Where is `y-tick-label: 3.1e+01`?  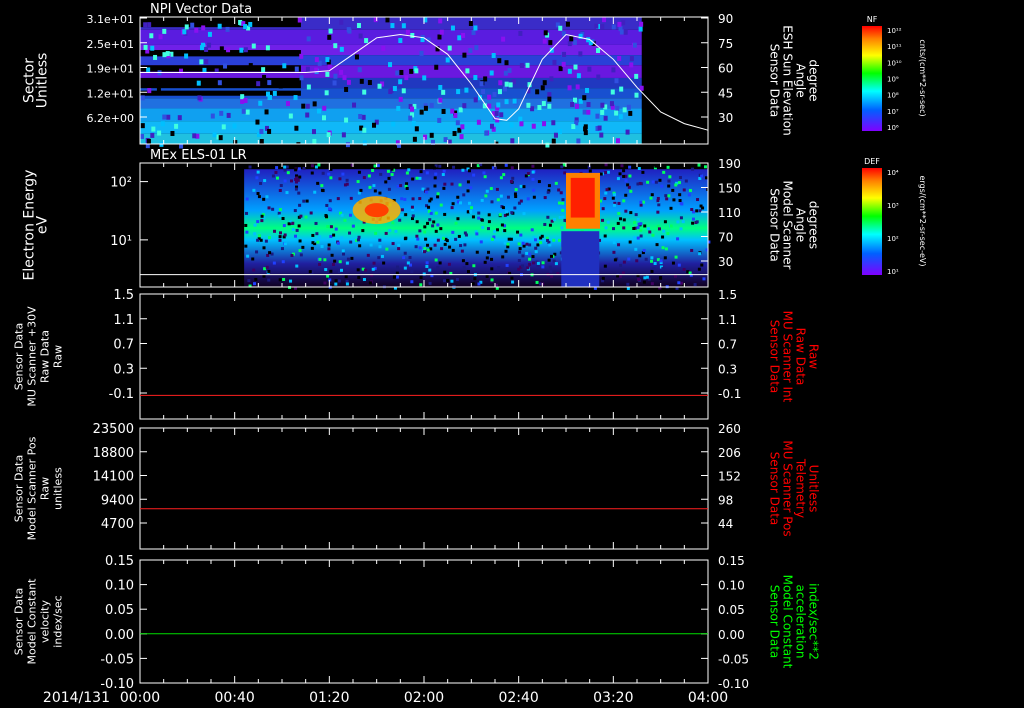 y-tick-label: 3.1e+01 is located at coordinates (110, 19).